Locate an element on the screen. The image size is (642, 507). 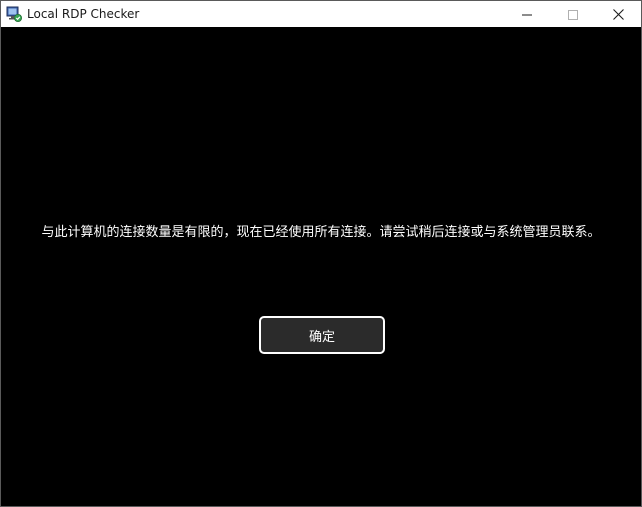
maximize-button is located at coordinates (573, 14).